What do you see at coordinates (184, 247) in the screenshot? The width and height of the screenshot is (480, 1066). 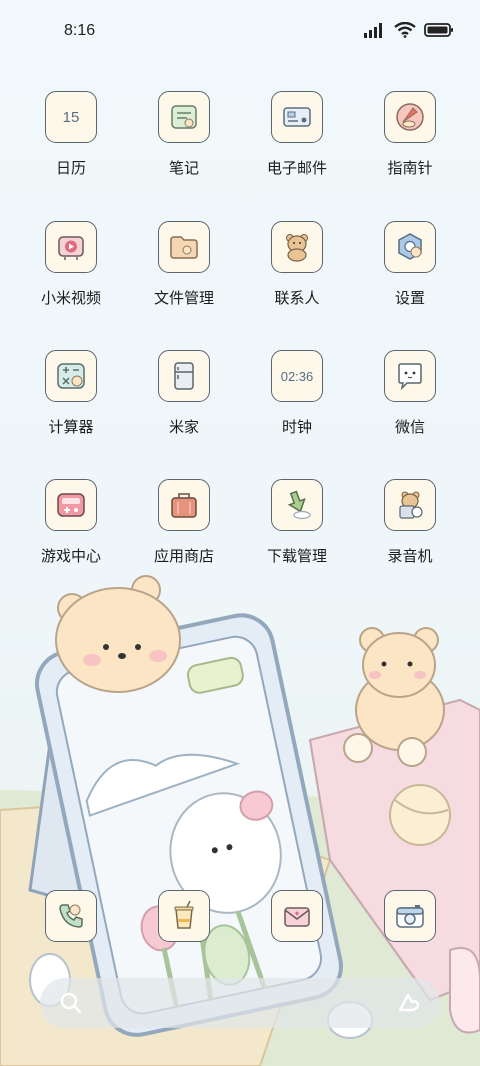 I see `folder-icon` at bounding box center [184, 247].